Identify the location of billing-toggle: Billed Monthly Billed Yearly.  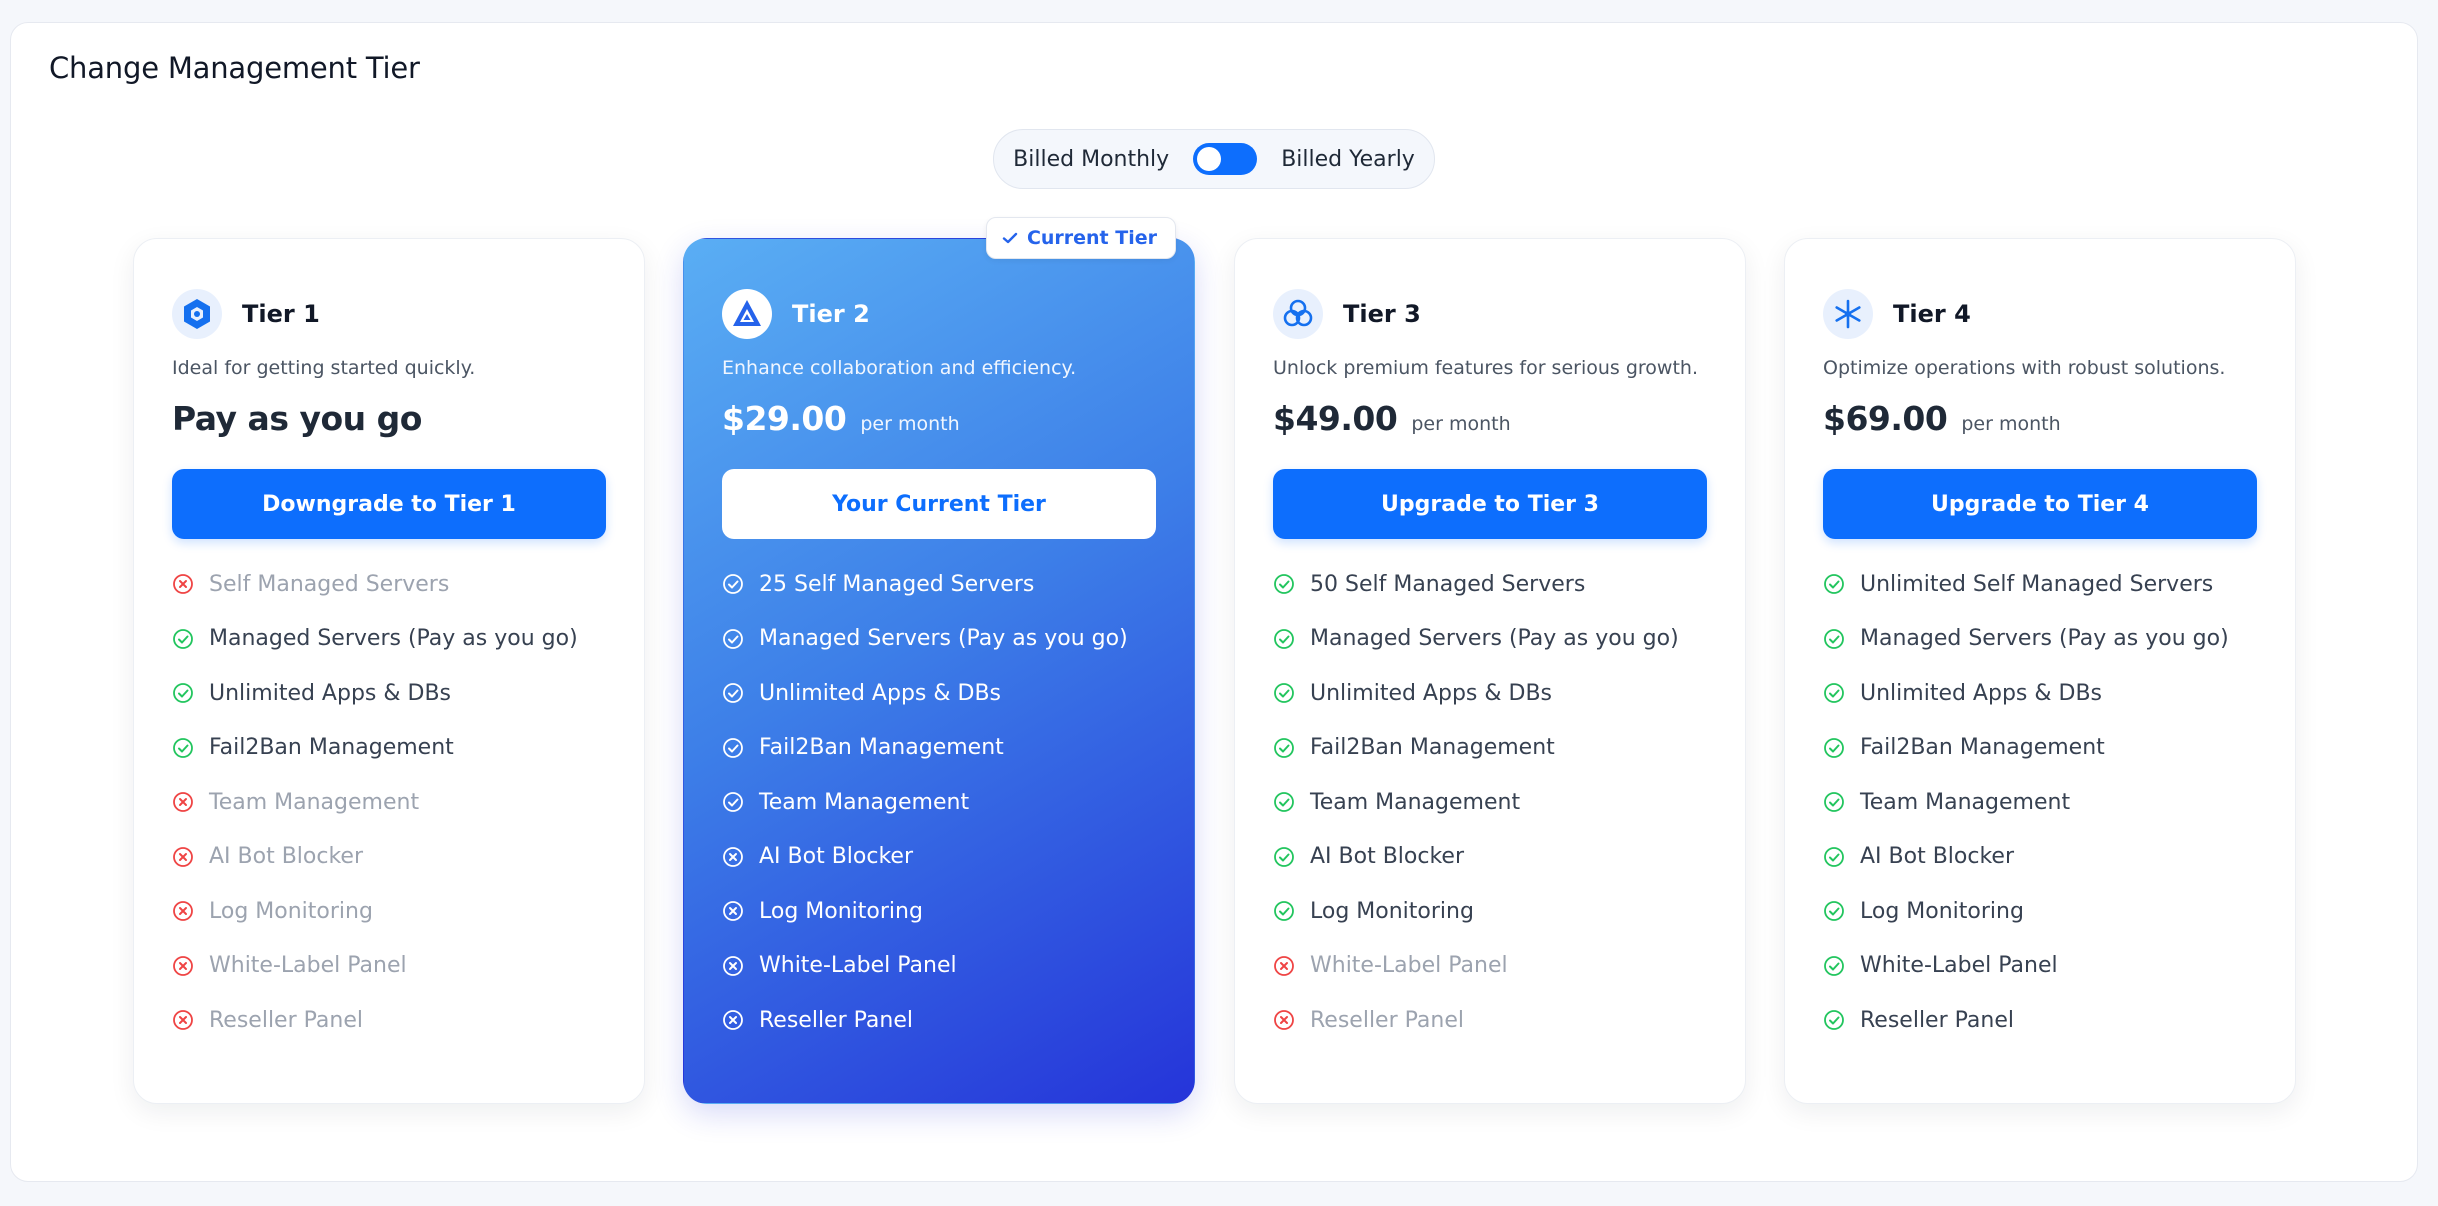
(1214, 159).